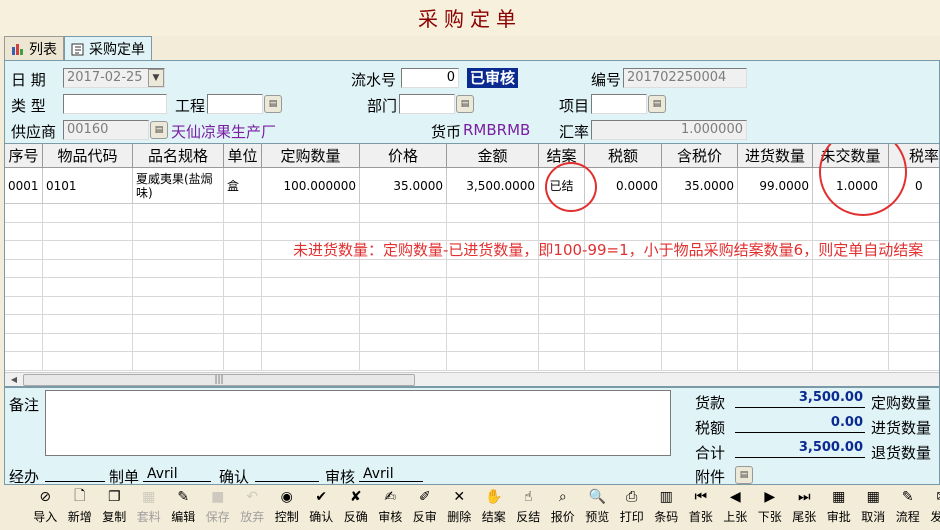 Image resolution: width=940 pixels, height=530 pixels. I want to click on toolbar-button-control: ◉ 控制, so click(287, 507).